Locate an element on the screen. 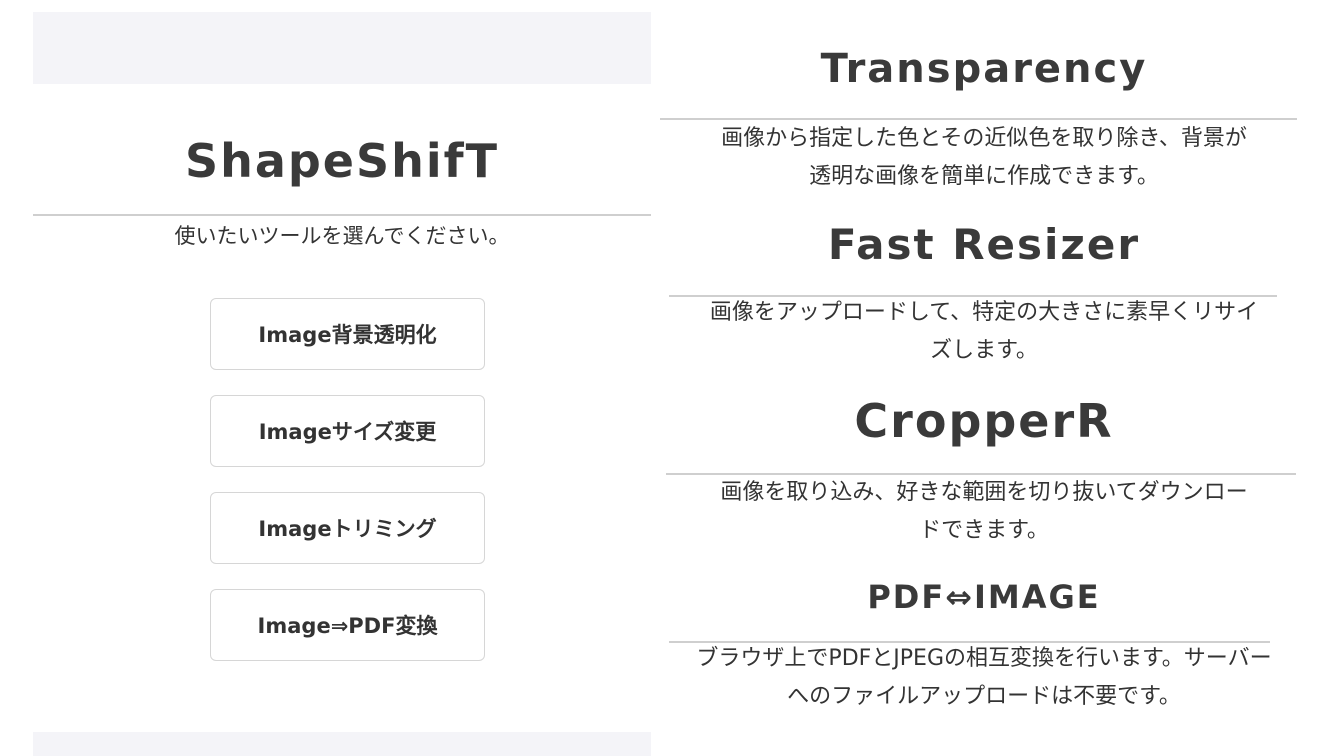 The height and width of the screenshot is (756, 1344). feature-description-fast-resizer: 画像をアップロードして、特定の大きさに素早くリサイ ズします。 is located at coordinates (984, 331).